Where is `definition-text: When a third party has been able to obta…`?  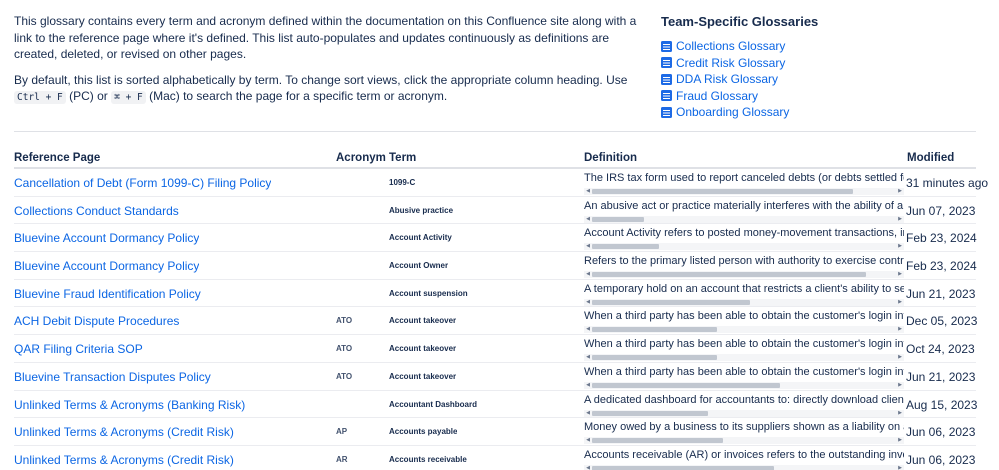
definition-text: When a third party has been able to obta… is located at coordinates (744, 371).